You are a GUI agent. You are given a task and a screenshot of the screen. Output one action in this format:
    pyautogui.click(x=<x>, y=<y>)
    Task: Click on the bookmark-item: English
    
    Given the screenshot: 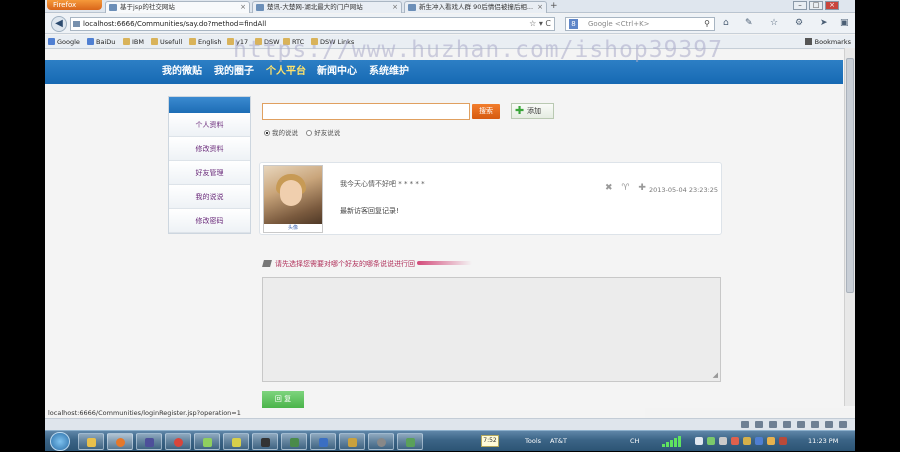 What is the action you would take?
    pyautogui.click(x=205, y=42)
    